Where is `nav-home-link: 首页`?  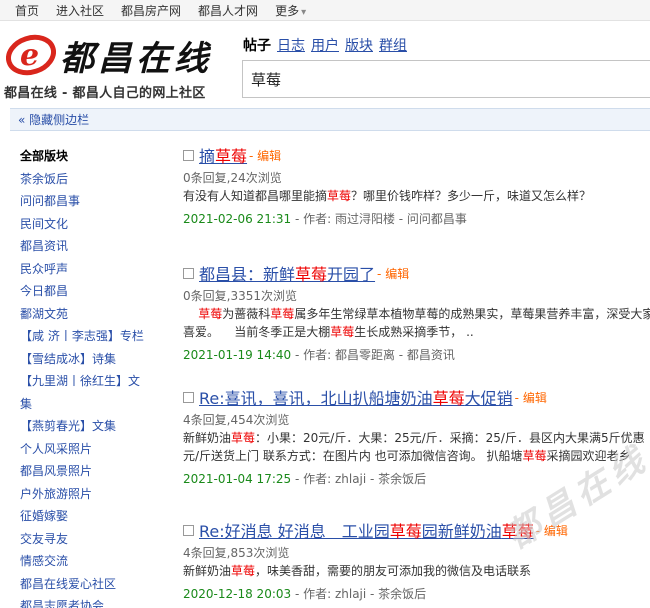 nav-home-link: 首页 is located at coordinates (27, 10).